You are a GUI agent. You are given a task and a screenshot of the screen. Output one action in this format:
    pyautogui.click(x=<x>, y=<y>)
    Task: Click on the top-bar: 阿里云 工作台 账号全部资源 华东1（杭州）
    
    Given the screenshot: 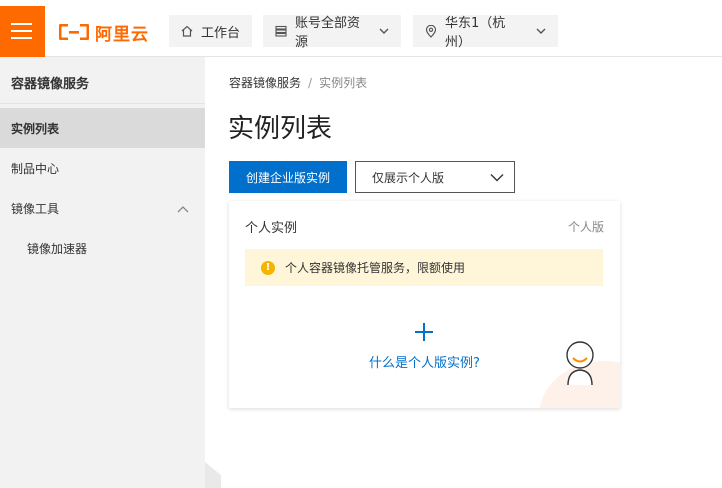 What is the action you would take?
    pyautogui.click(x=361, y=28)
    